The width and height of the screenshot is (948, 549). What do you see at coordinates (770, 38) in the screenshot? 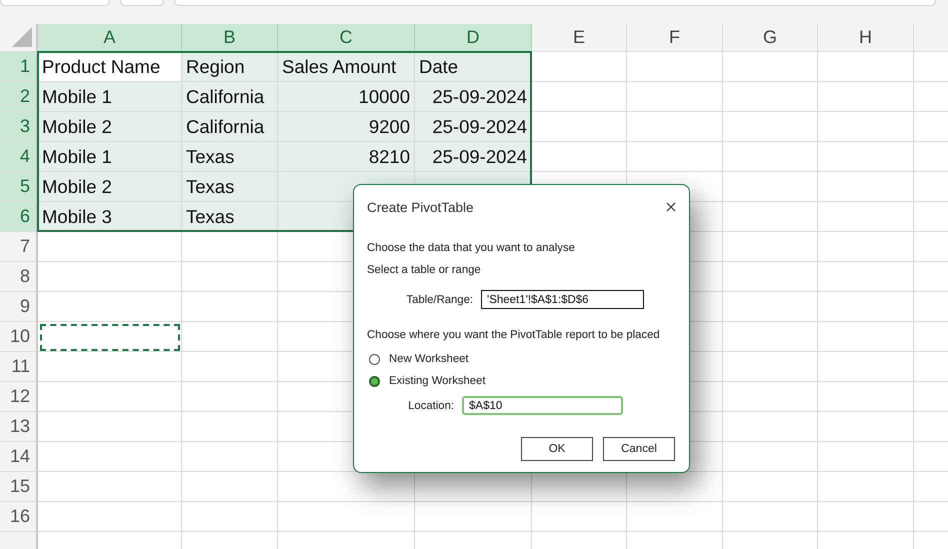
I see `column-header: G` at bounding box center [770, 38].